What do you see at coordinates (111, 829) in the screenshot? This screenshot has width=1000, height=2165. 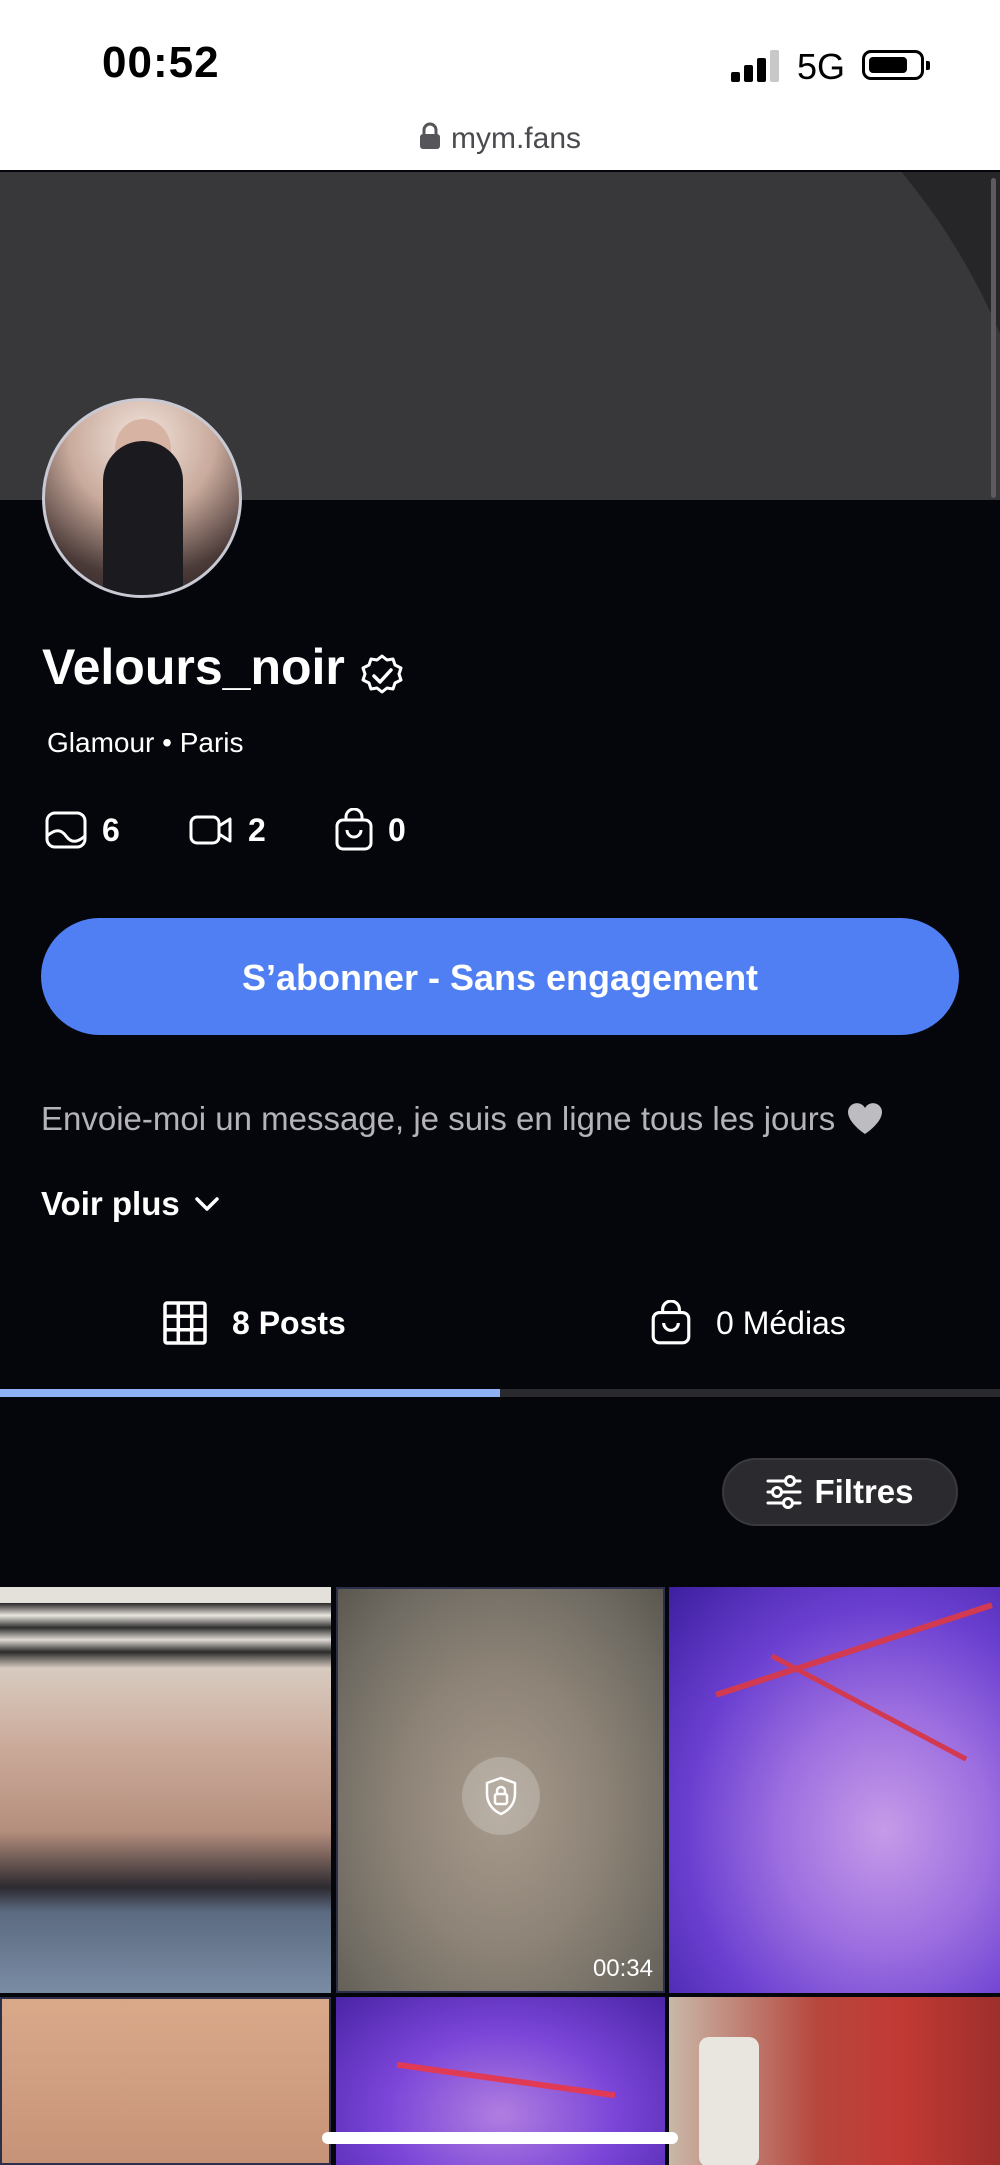 I see `stat-photos-count: 6` at bounding box center [111, 829].